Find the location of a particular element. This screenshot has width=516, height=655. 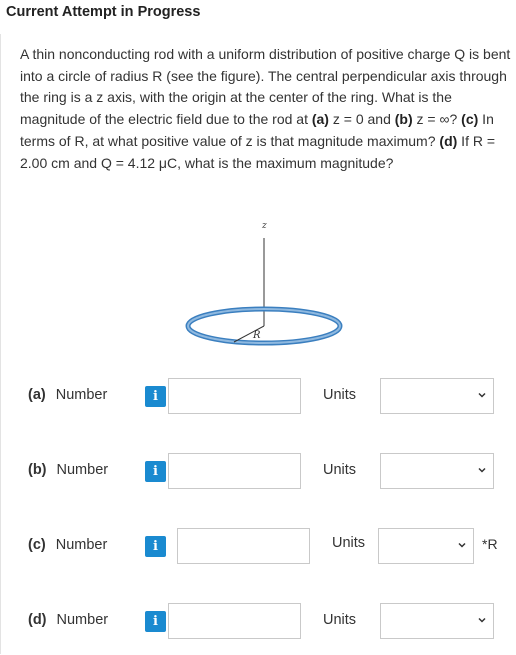

part-a-tag: (a) is located at coordinates (320, 119).